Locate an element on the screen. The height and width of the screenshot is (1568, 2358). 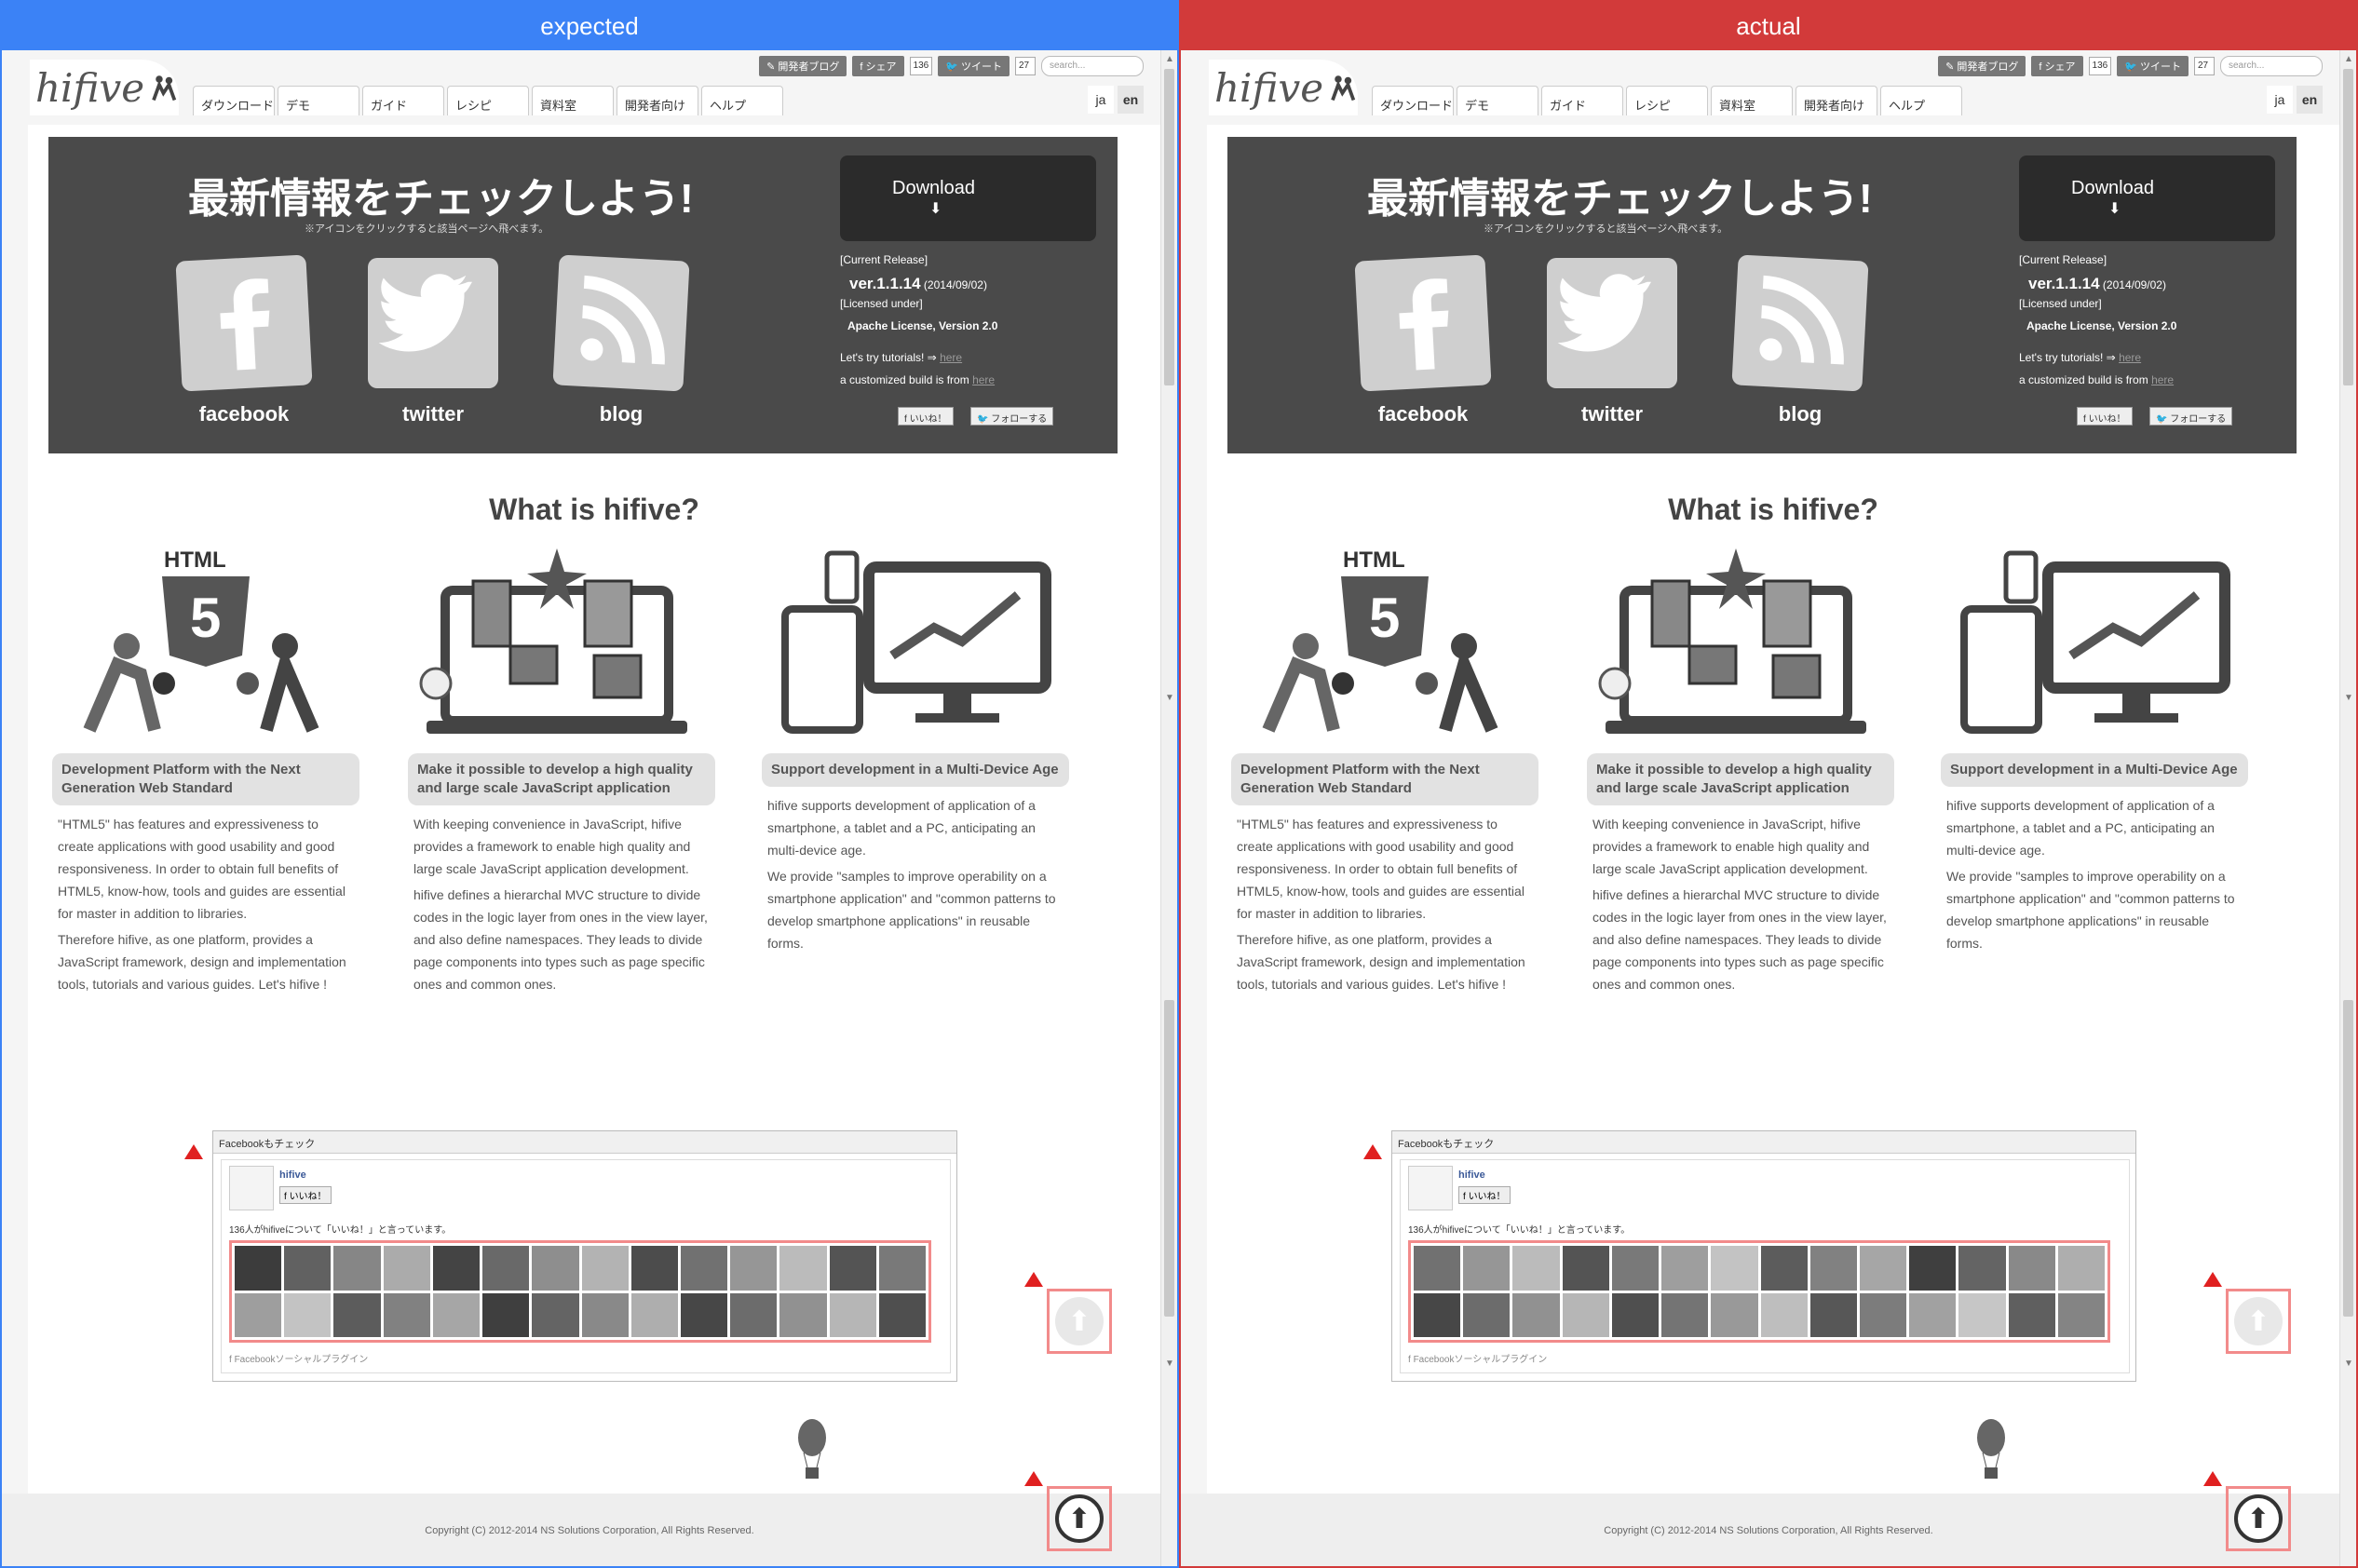
vertical-scrollbar: ▲ ▼ ▼ is located at coordinates (2347, 808).